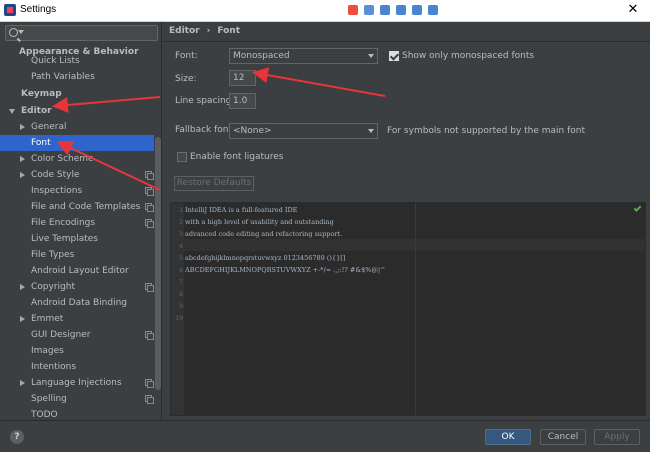 This screenshot has width=650, height=452. I want to click on tree-item-label: Android Data Binding, so click(79, 303).